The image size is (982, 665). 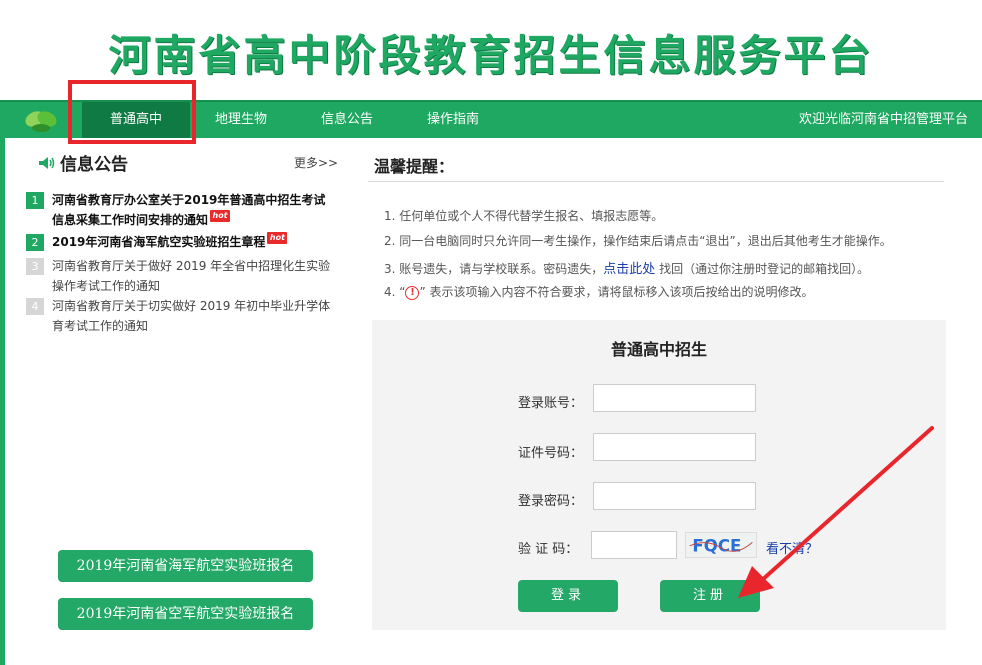 I want to click on airforce-aviation-signup-button: 2019年河南省空军航空实验班报名, so click(x=185, y=614).